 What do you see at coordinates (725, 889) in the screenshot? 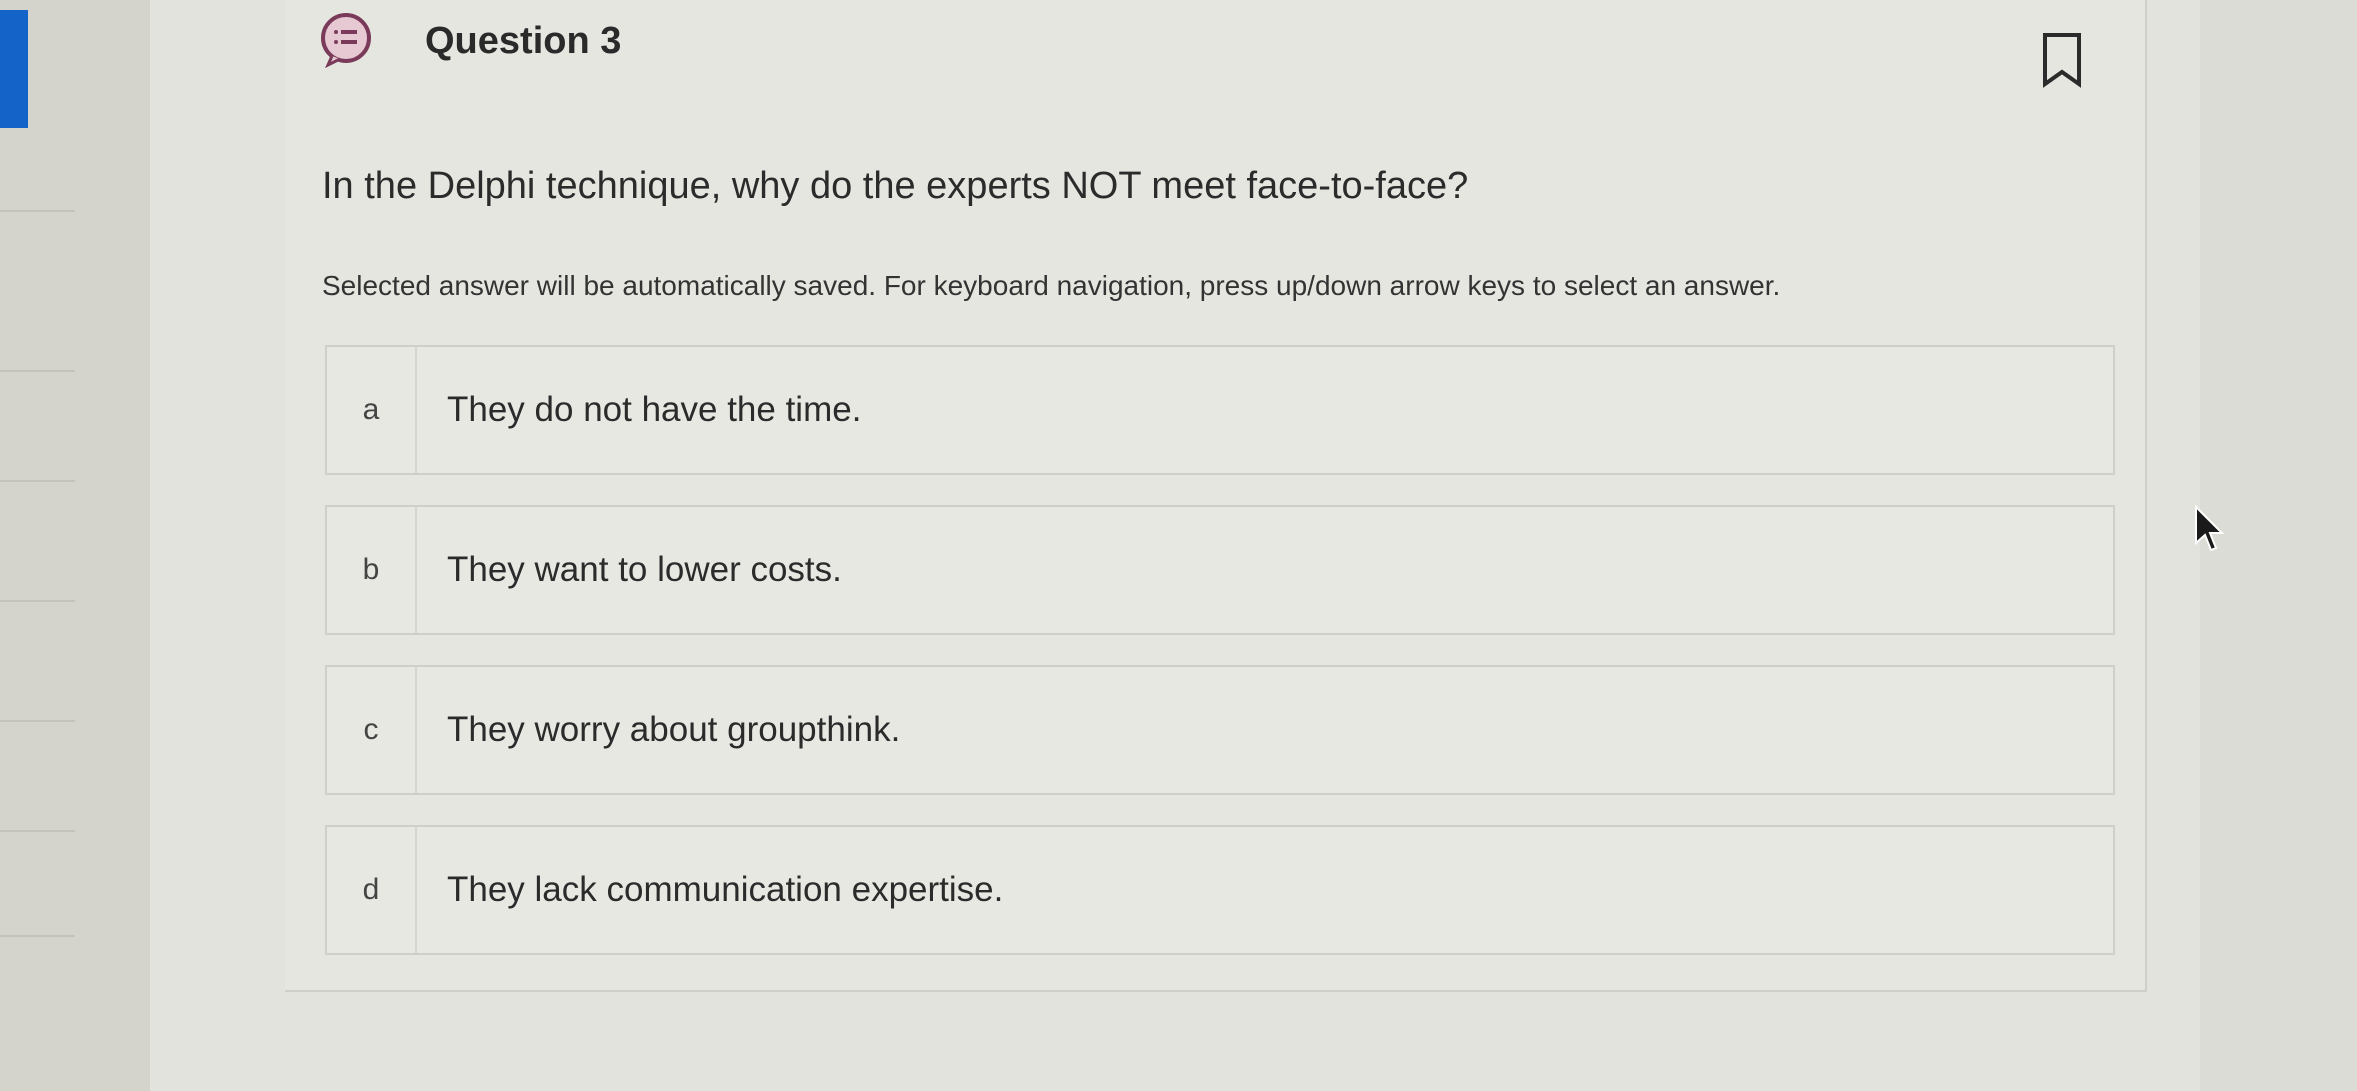
I see `answer-text: They lack communication expertise.` at bounding box center [725, 889].